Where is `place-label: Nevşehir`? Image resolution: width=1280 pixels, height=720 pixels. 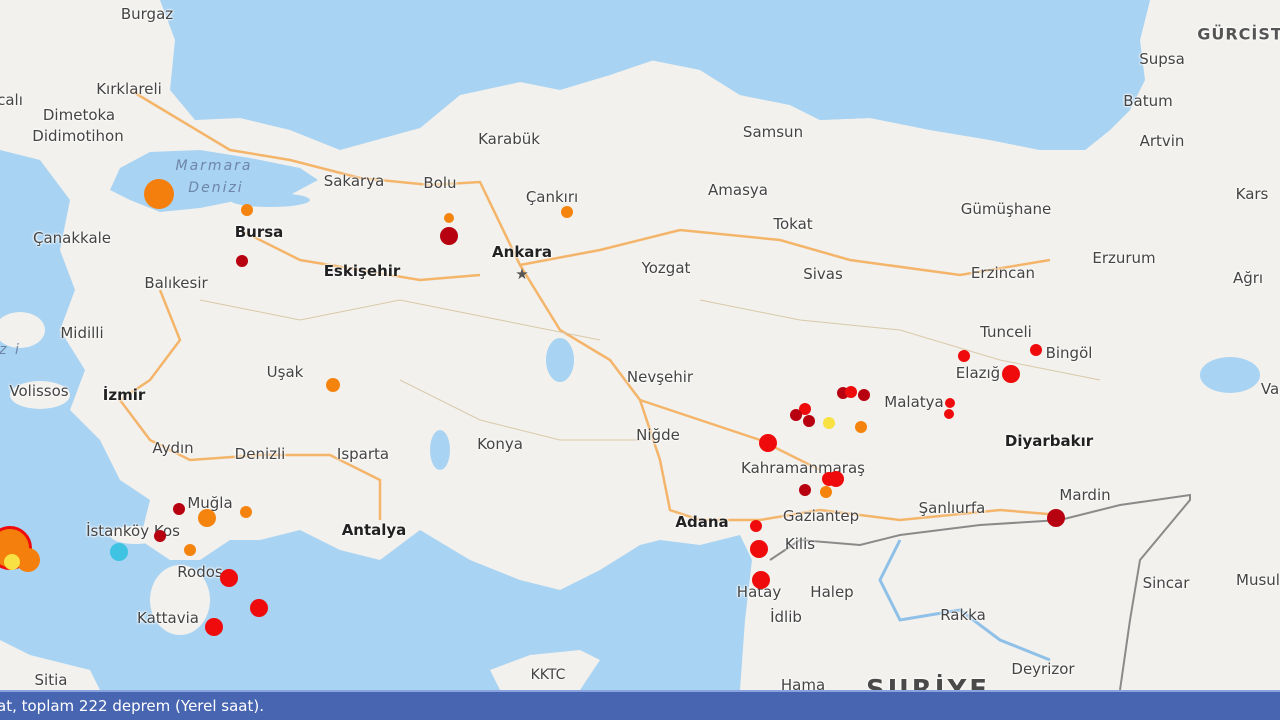 place-label: Nevşehir is located at coordinates (660, 377).